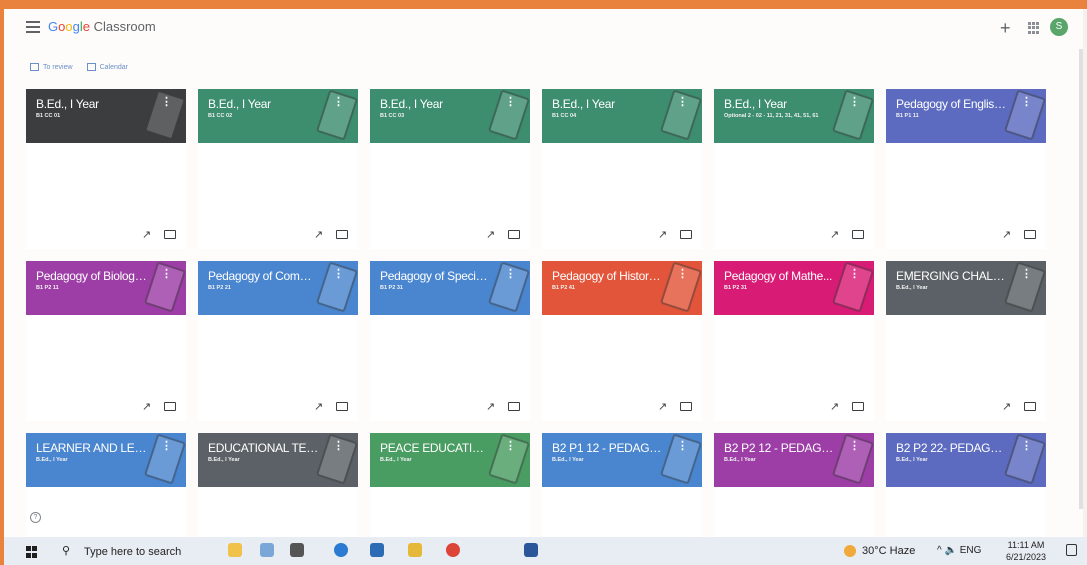  I want to click on notification-icon, so click(1071, 550).